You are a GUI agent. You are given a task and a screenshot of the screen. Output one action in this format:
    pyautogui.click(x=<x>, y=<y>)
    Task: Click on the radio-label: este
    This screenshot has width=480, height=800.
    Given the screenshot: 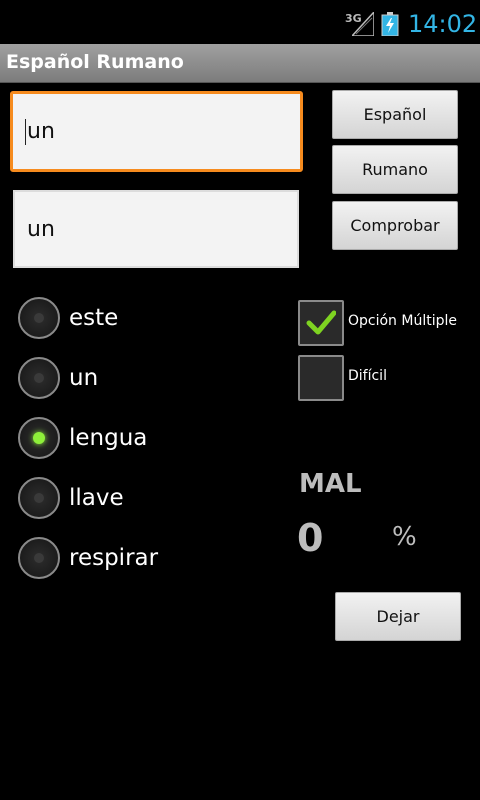 What is the action you would take?
    pyautogui.click(x=94, y=318)
    